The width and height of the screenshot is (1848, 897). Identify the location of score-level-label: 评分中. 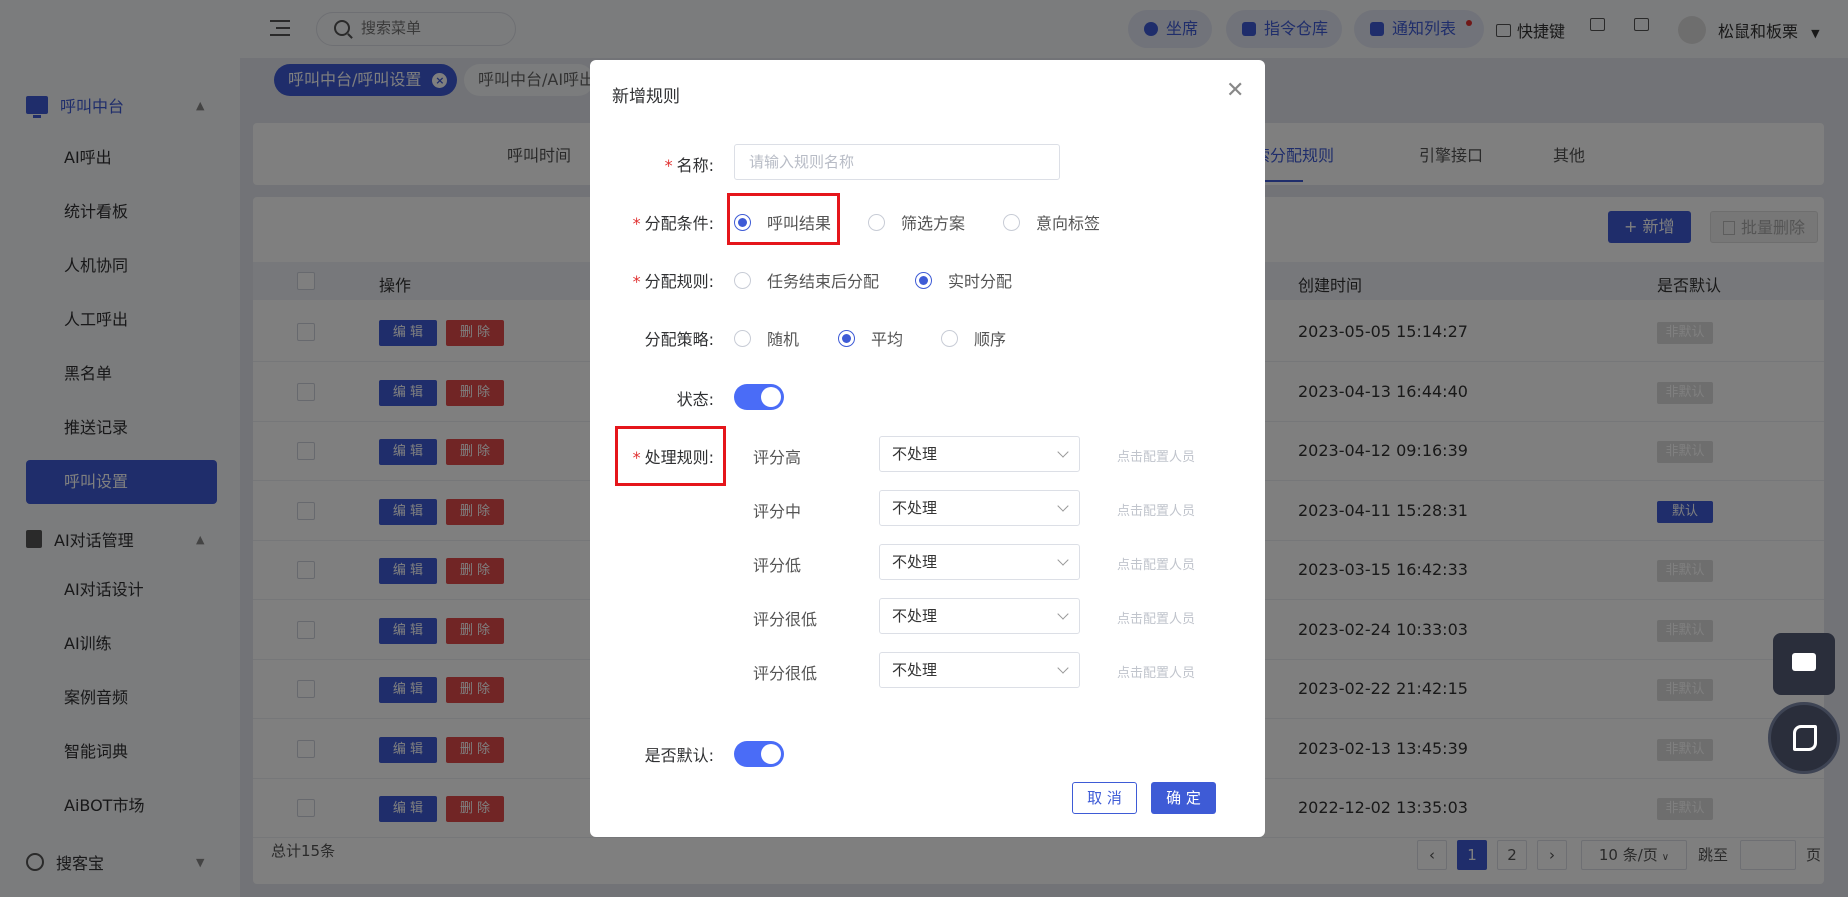
(777, 511).